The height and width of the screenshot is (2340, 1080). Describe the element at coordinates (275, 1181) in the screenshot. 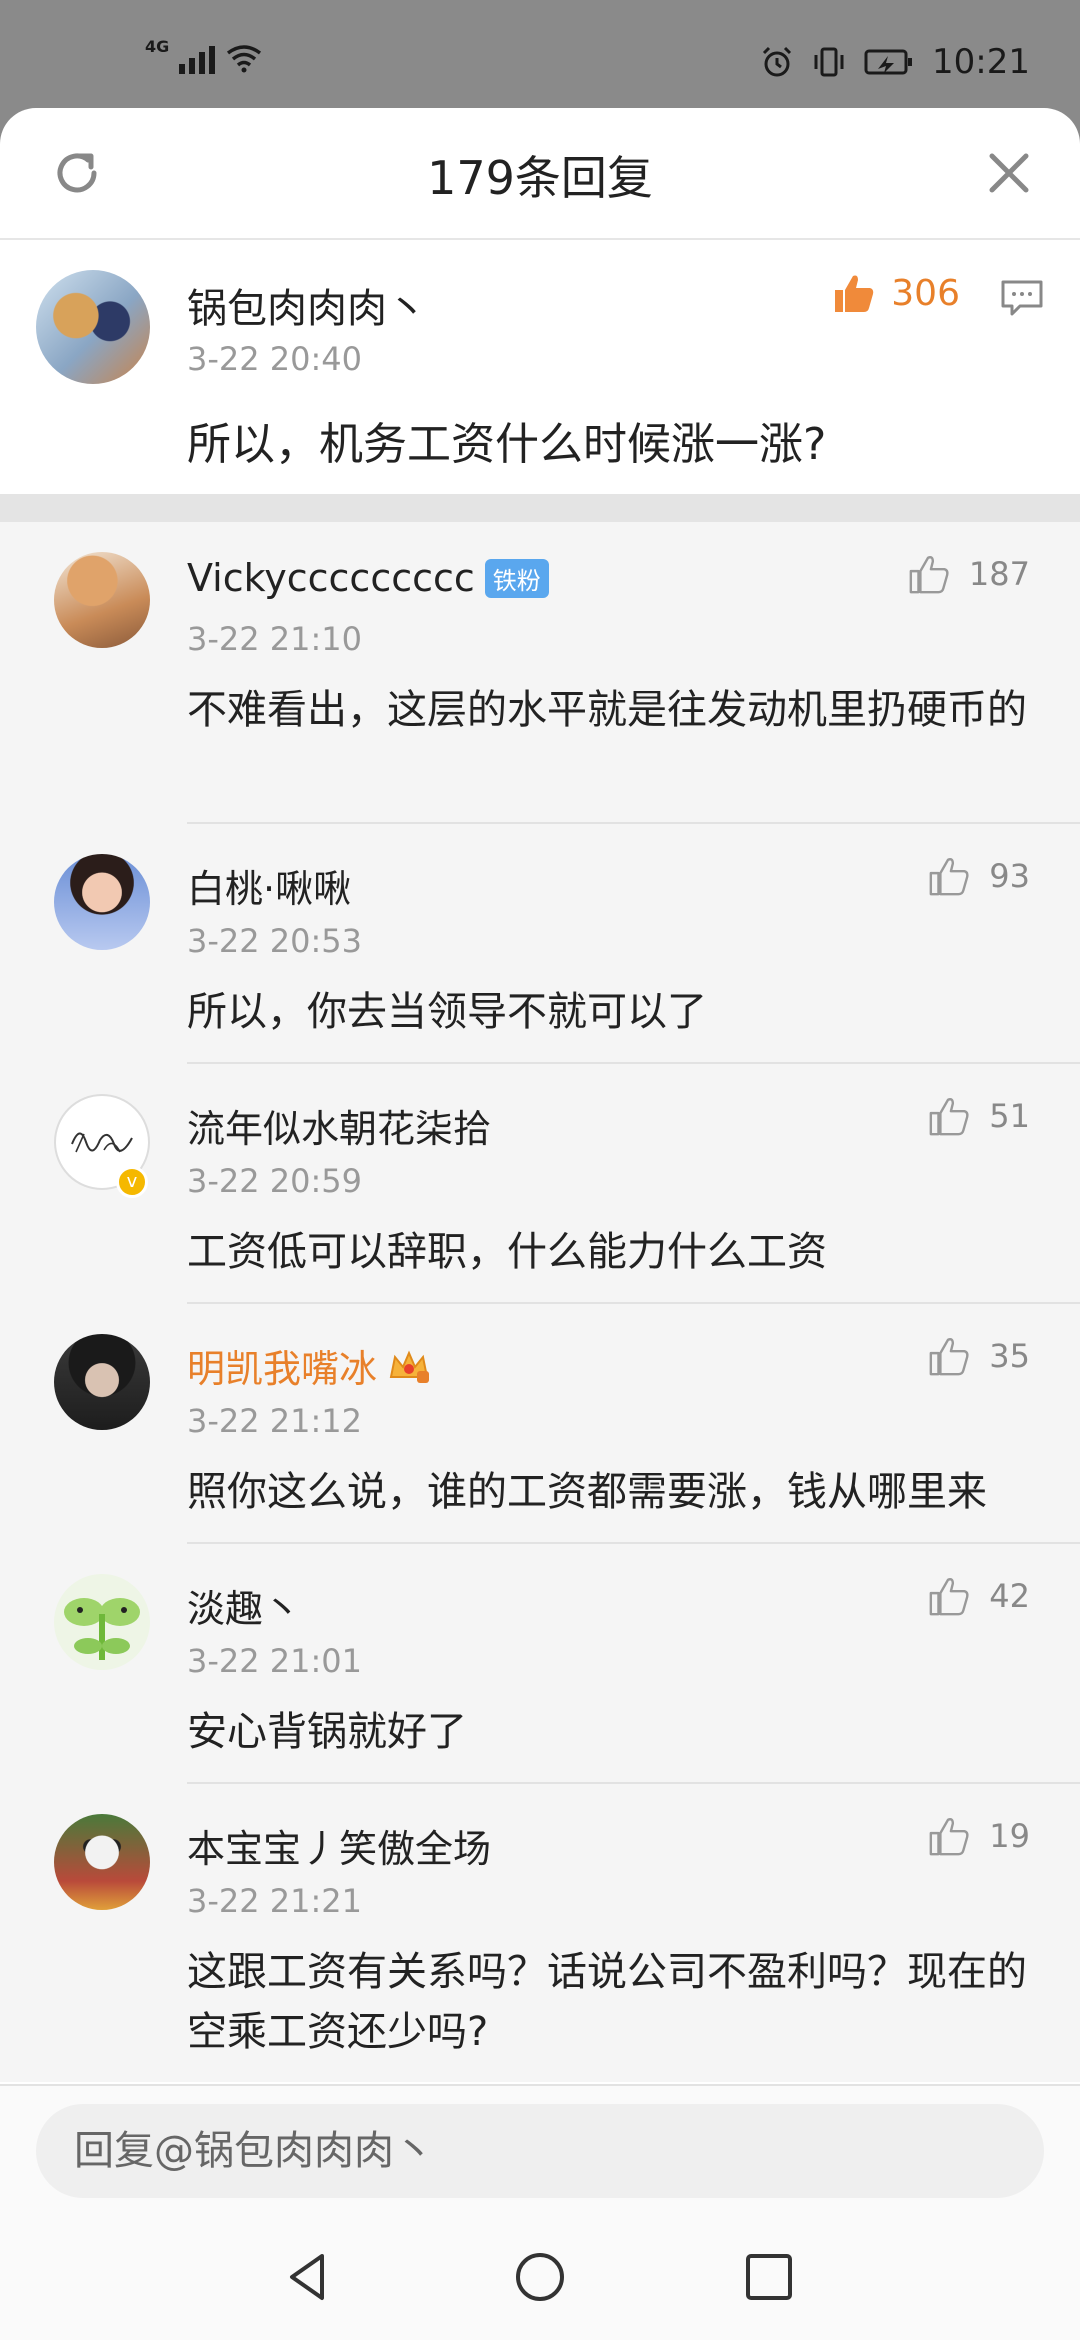

I see `comment-time: 3-22 20:59` at that location.